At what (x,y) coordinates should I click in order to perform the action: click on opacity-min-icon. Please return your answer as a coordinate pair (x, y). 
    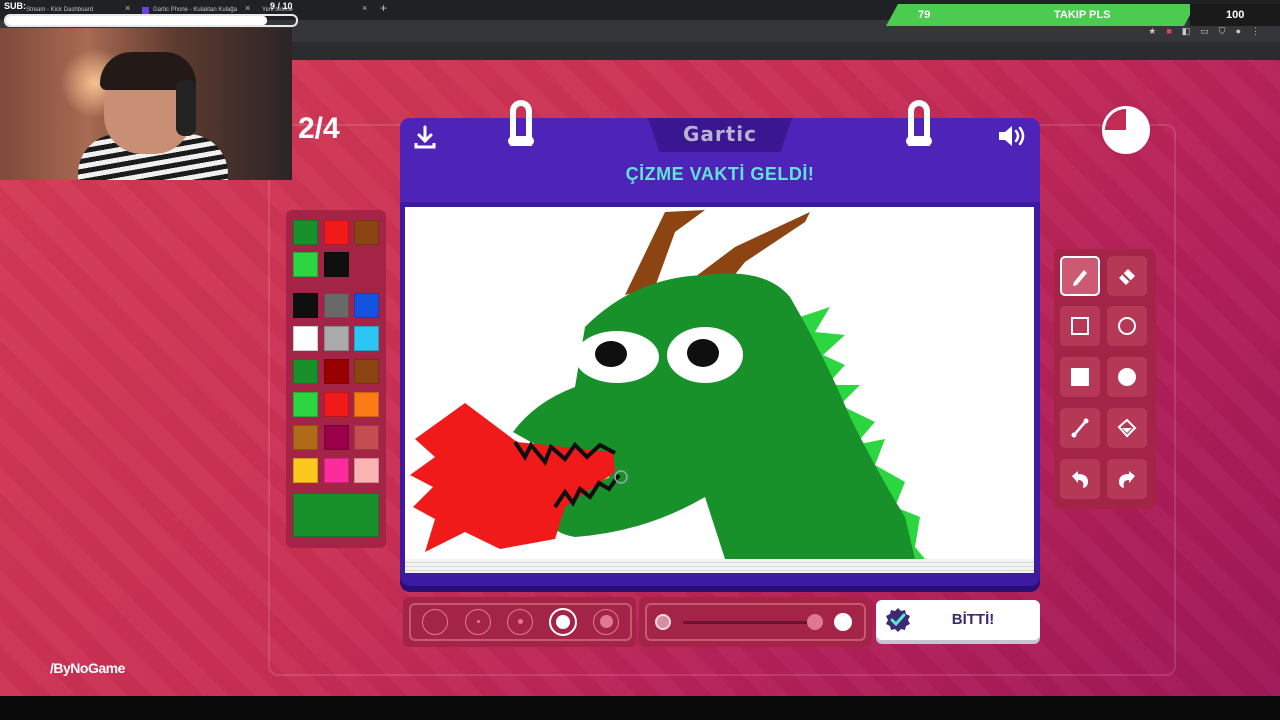
    Looking at the image, I should click on (663, 622).